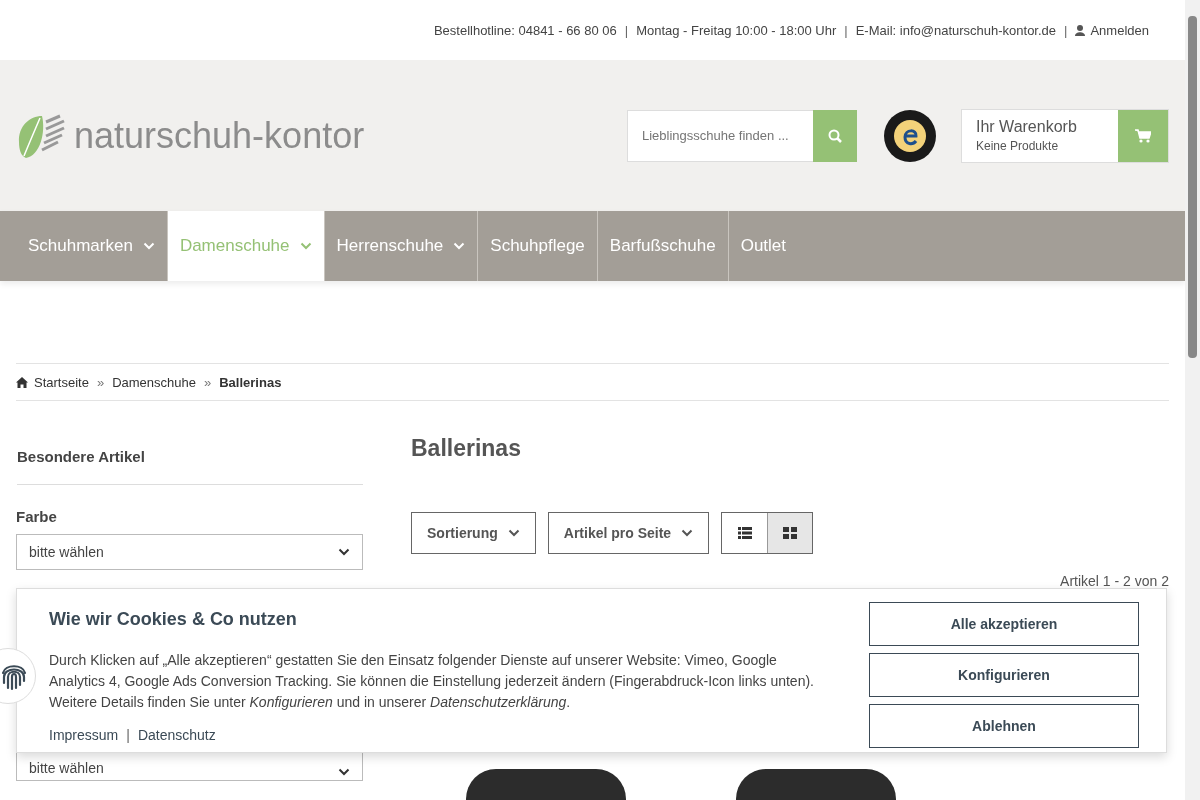 This screenshot has width=1200, height=800. I want to click on search-button, so click(835, 135).